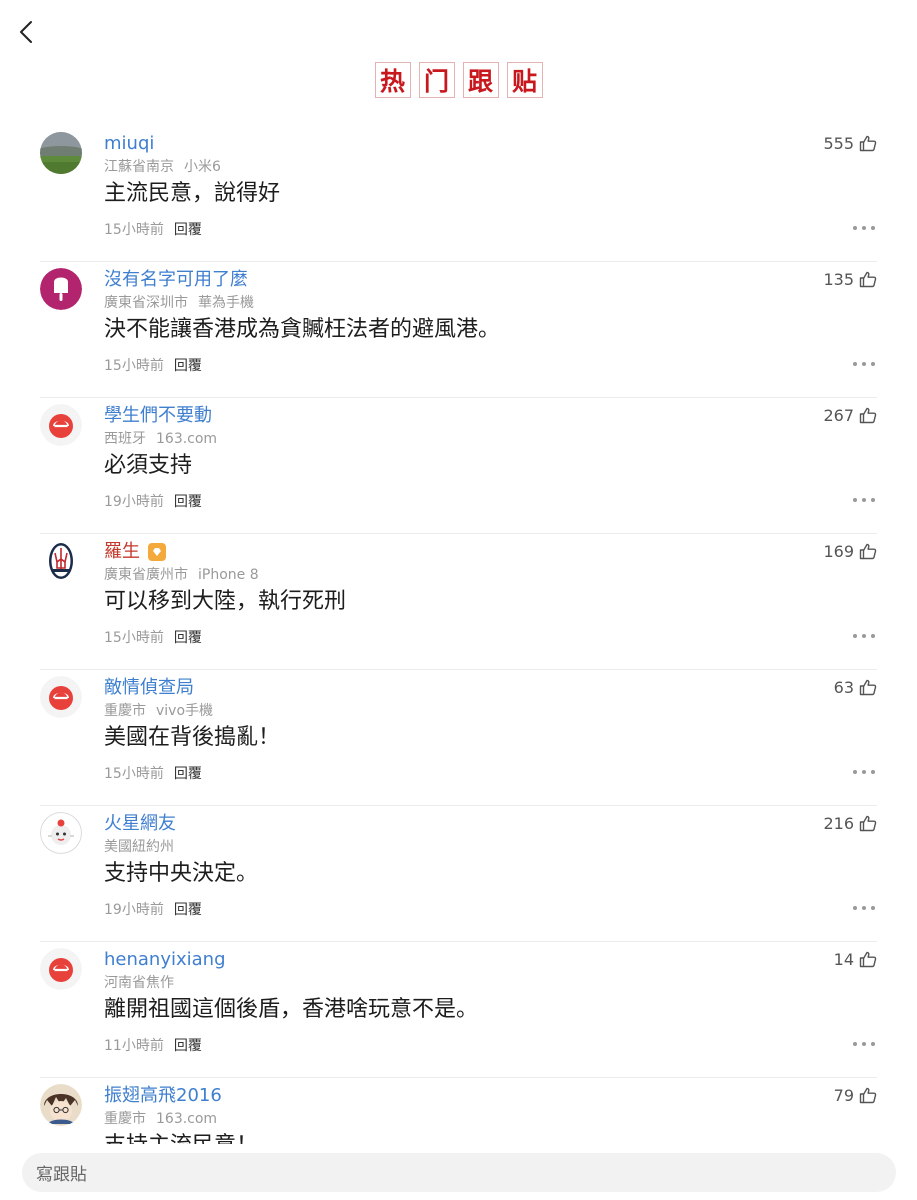  What do you see at coordinates (61, 153) in the screenshot?
I see `avatar-landscape` at bounding box center [61, 153].